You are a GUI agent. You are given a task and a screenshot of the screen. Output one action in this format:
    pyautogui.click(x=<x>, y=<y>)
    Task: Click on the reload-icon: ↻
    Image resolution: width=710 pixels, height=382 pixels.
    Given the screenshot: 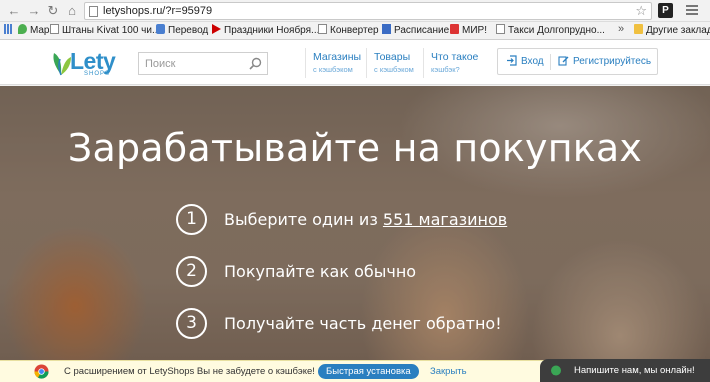 What is the action you would take?
    pyautogui.click(x=53, y=11)
    